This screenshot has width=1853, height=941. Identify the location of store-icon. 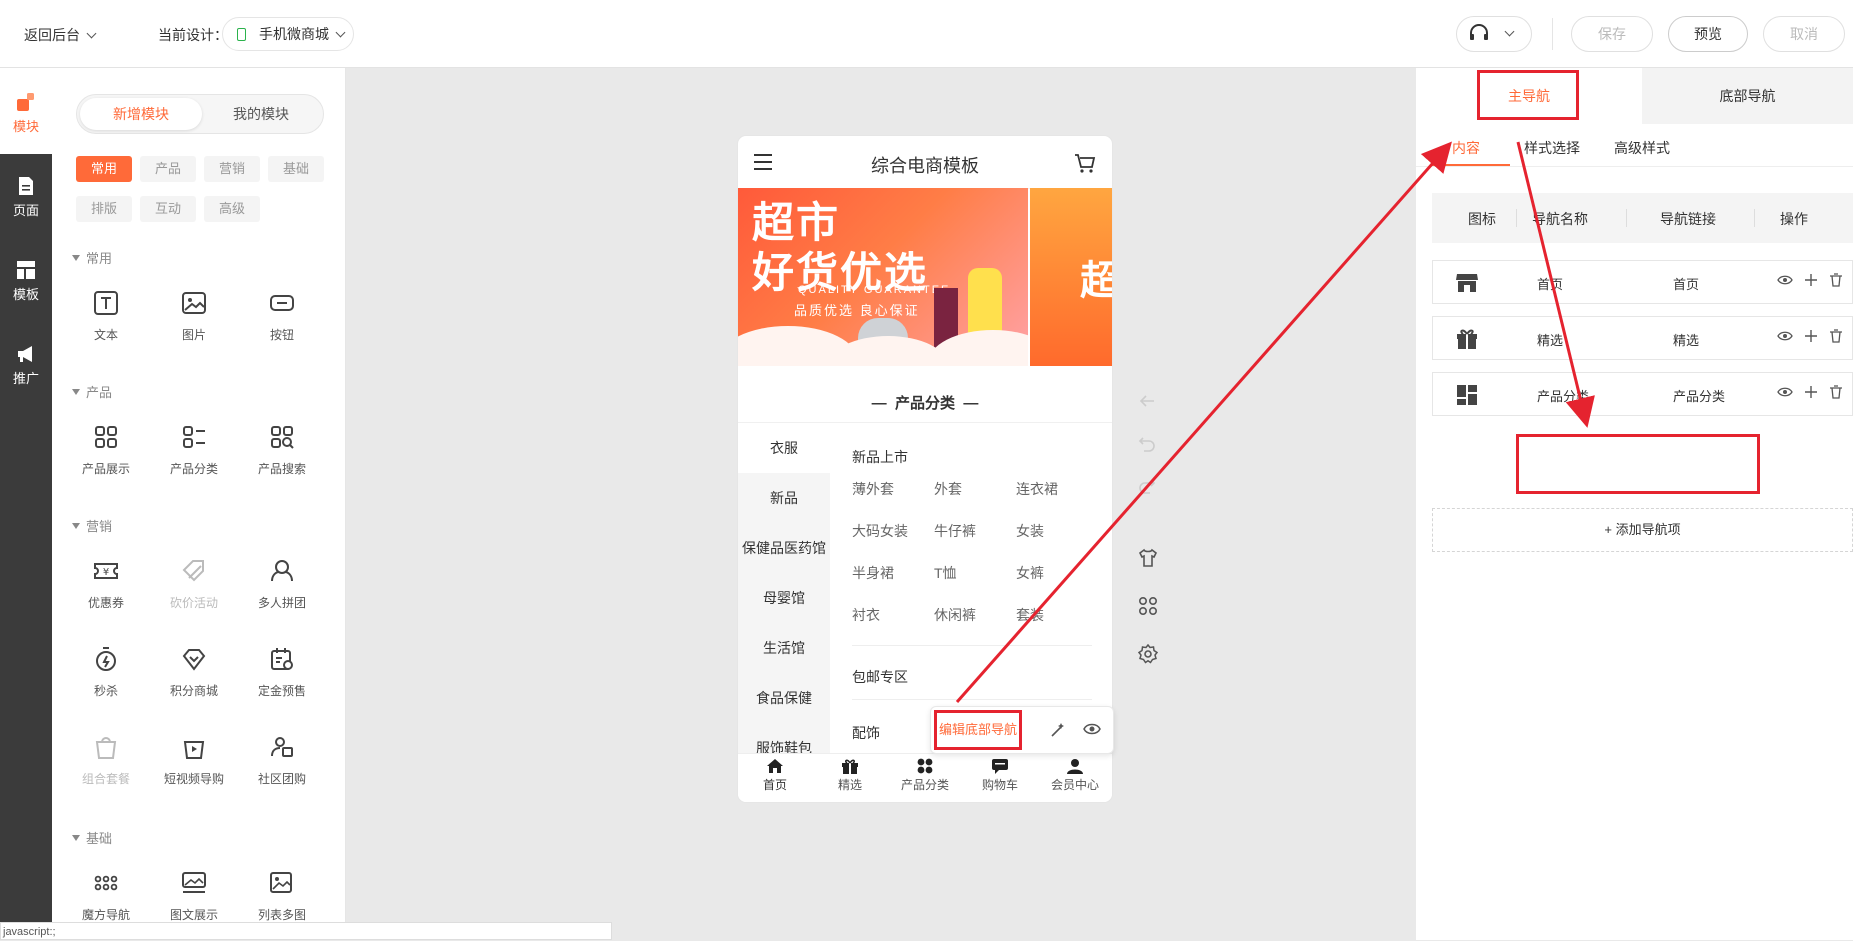
(1467, 283).